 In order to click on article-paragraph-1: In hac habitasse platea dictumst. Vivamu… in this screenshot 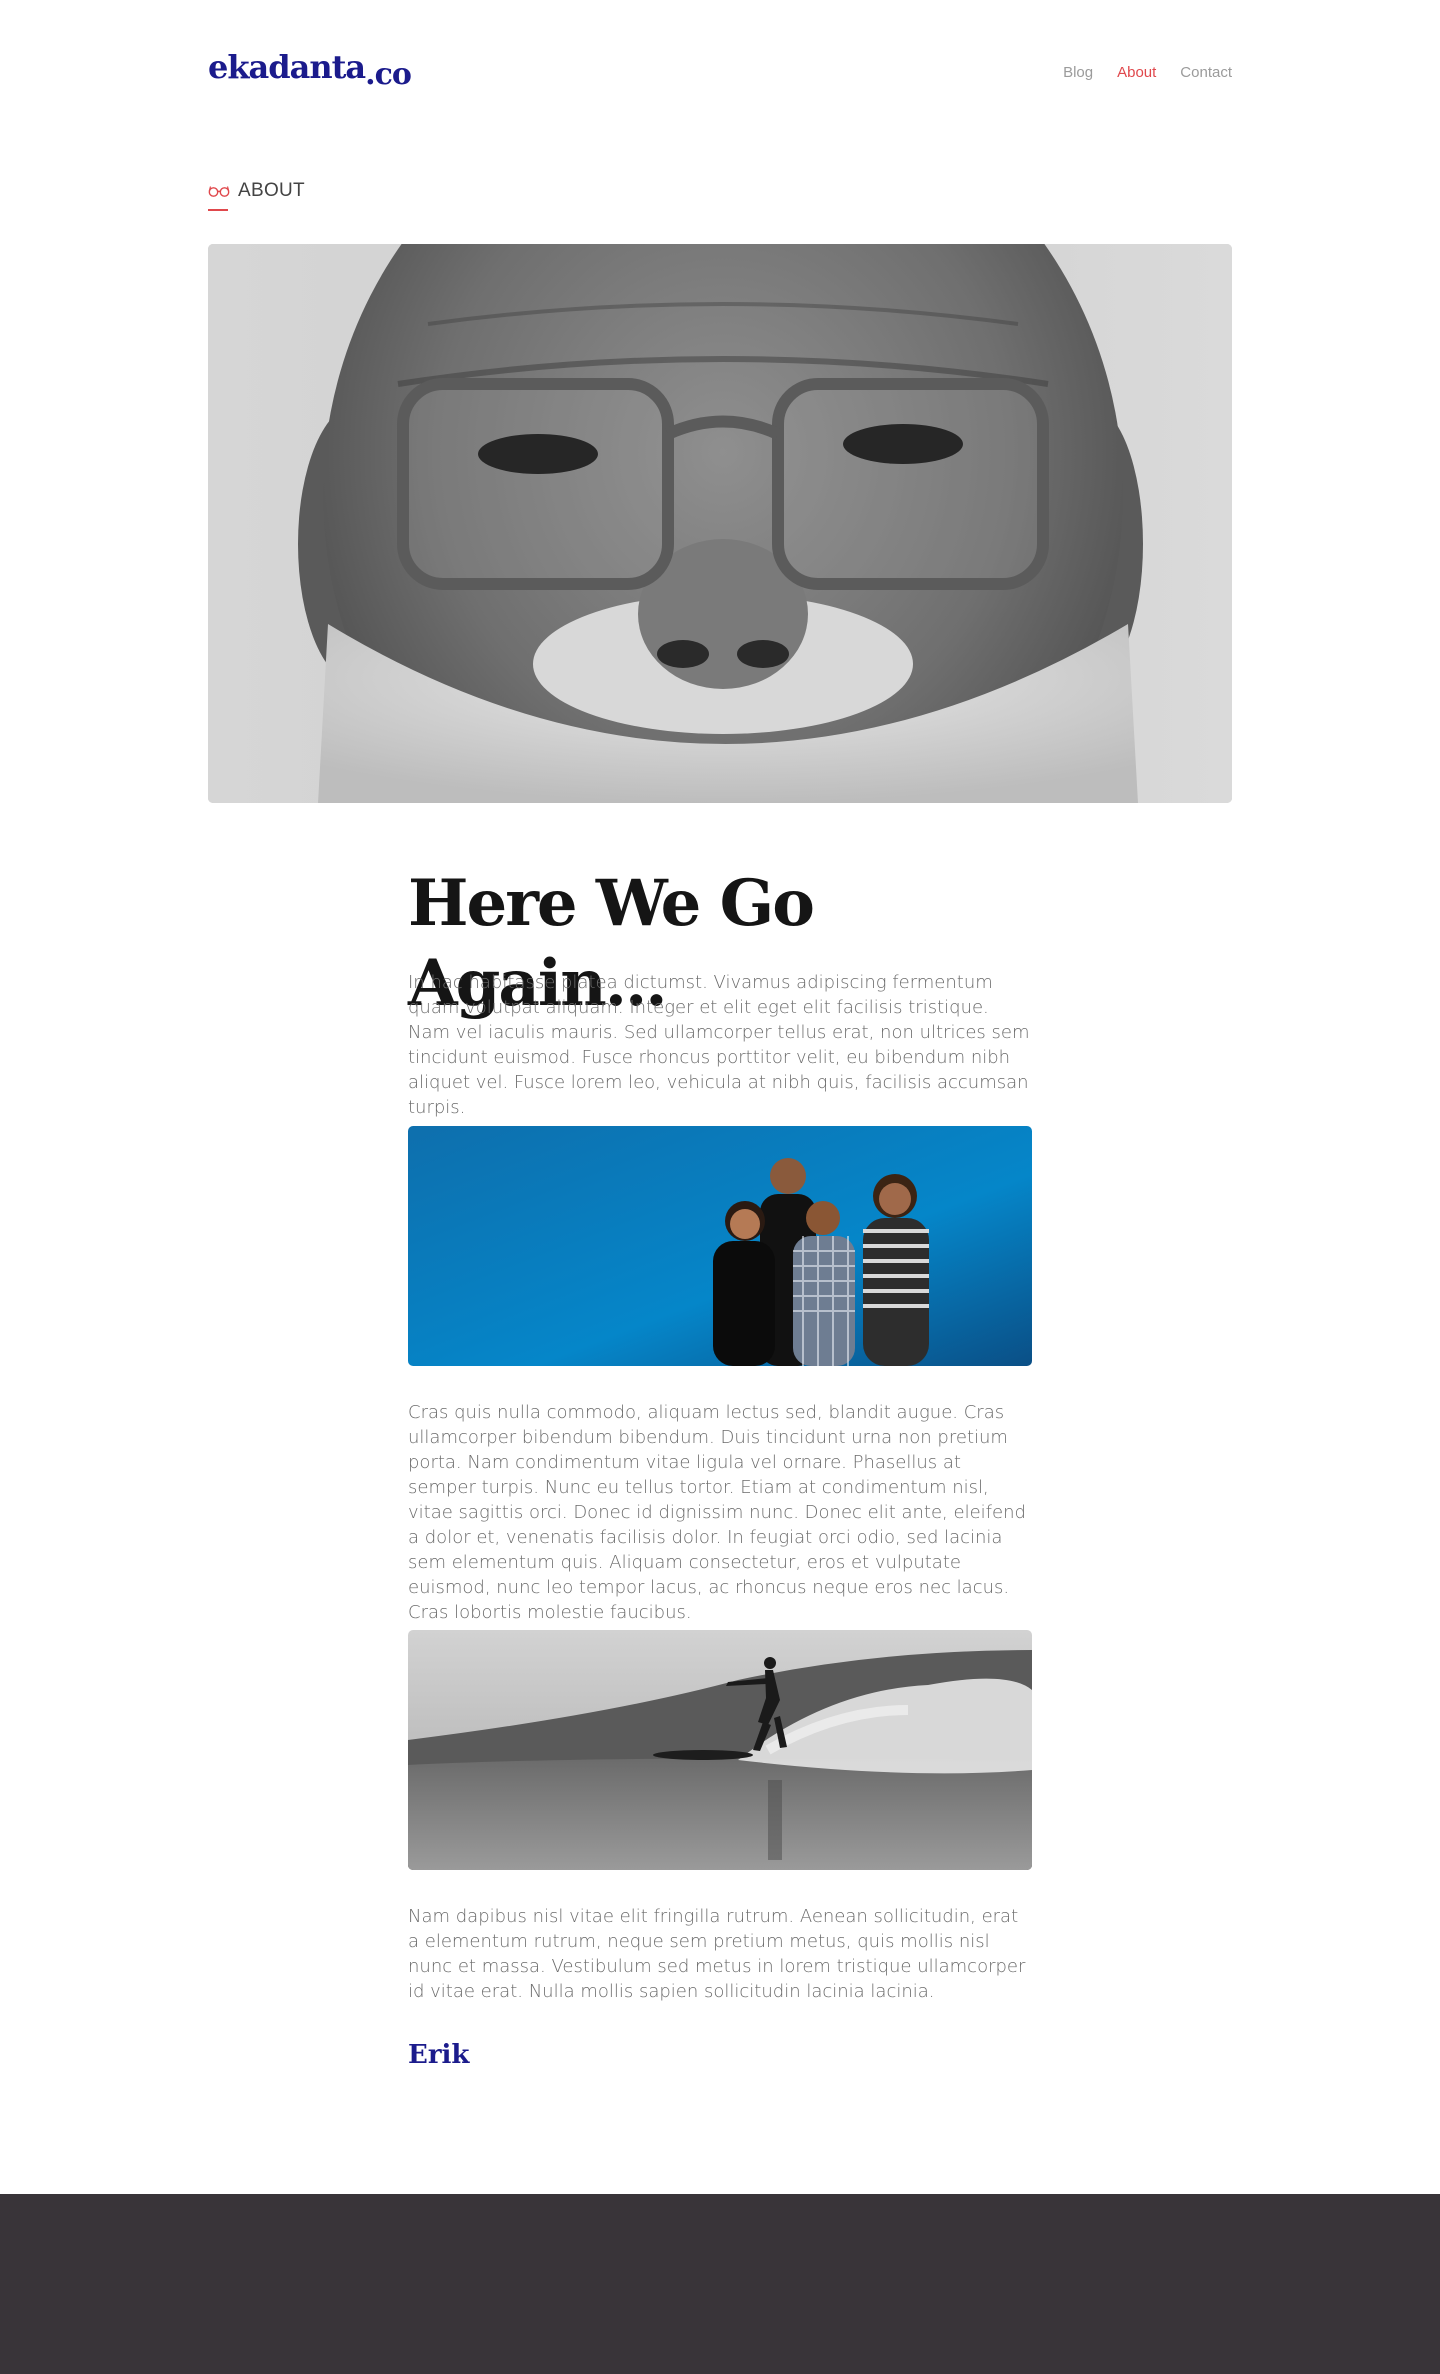, I will do `click(719, 1045)`.